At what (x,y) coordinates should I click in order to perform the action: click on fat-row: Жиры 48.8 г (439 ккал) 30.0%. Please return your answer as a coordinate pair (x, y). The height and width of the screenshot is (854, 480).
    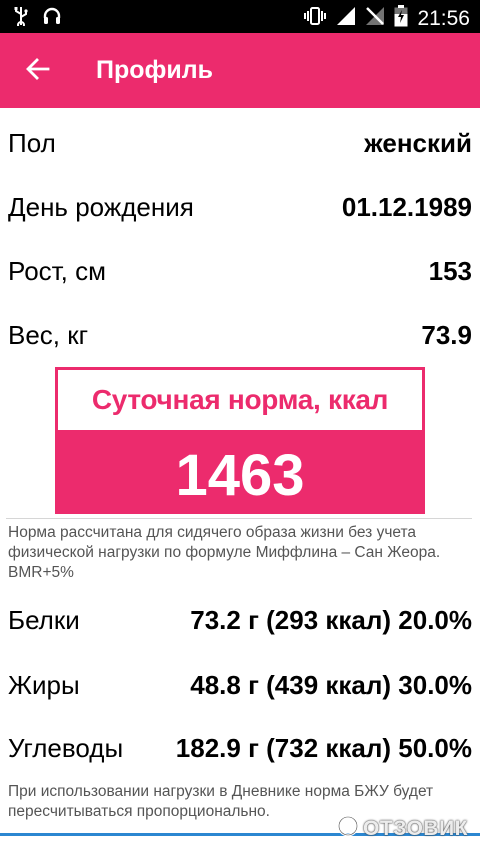
    Looking at the image, I should click on (240, 690).